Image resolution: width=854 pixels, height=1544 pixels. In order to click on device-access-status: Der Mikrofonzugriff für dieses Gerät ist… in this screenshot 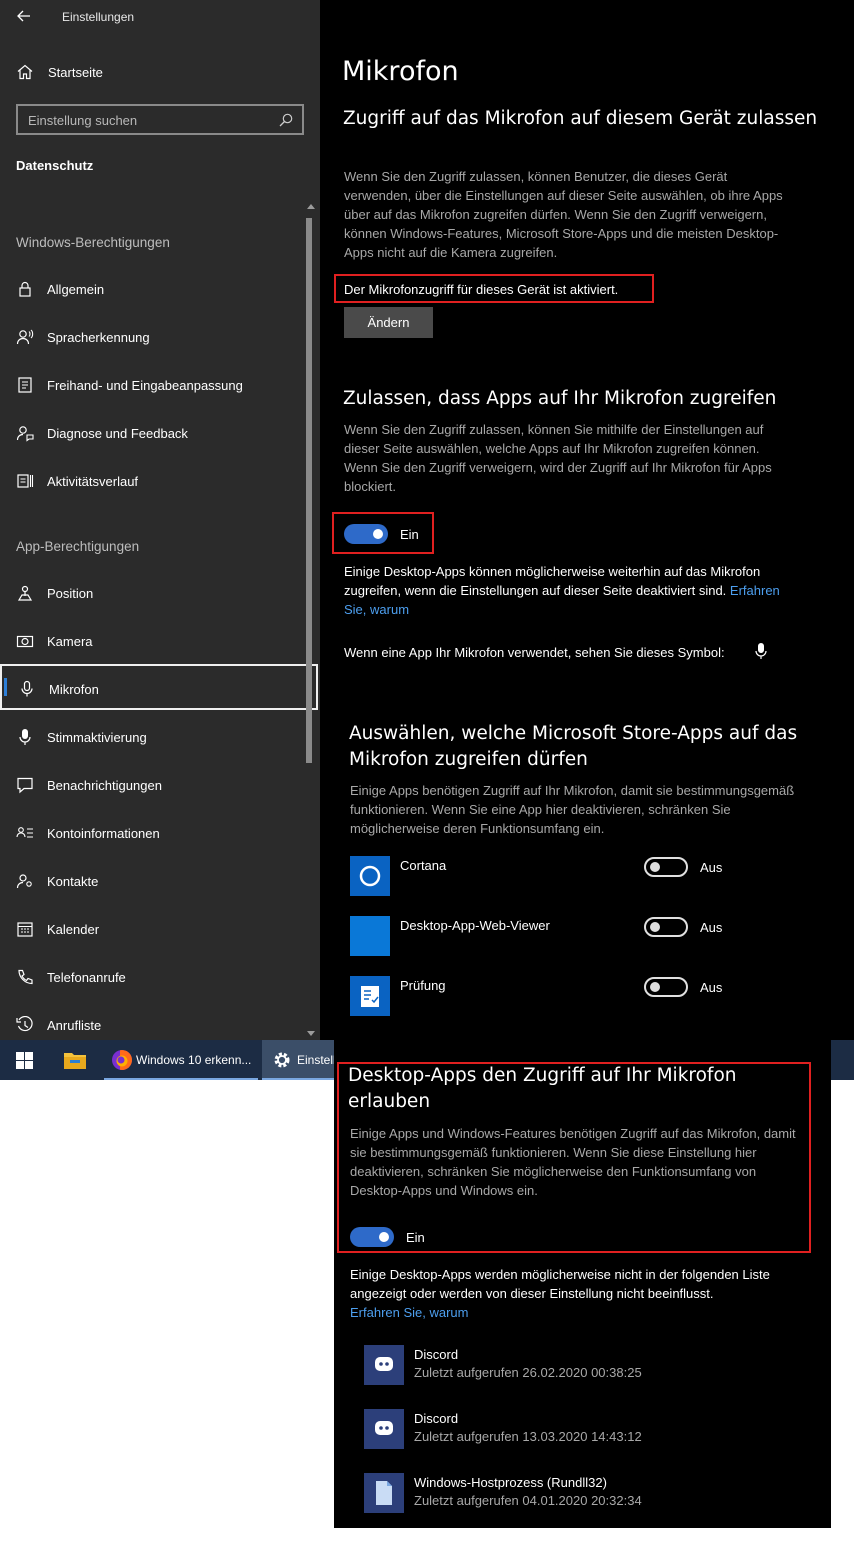, I will do `click(481, 289)`.